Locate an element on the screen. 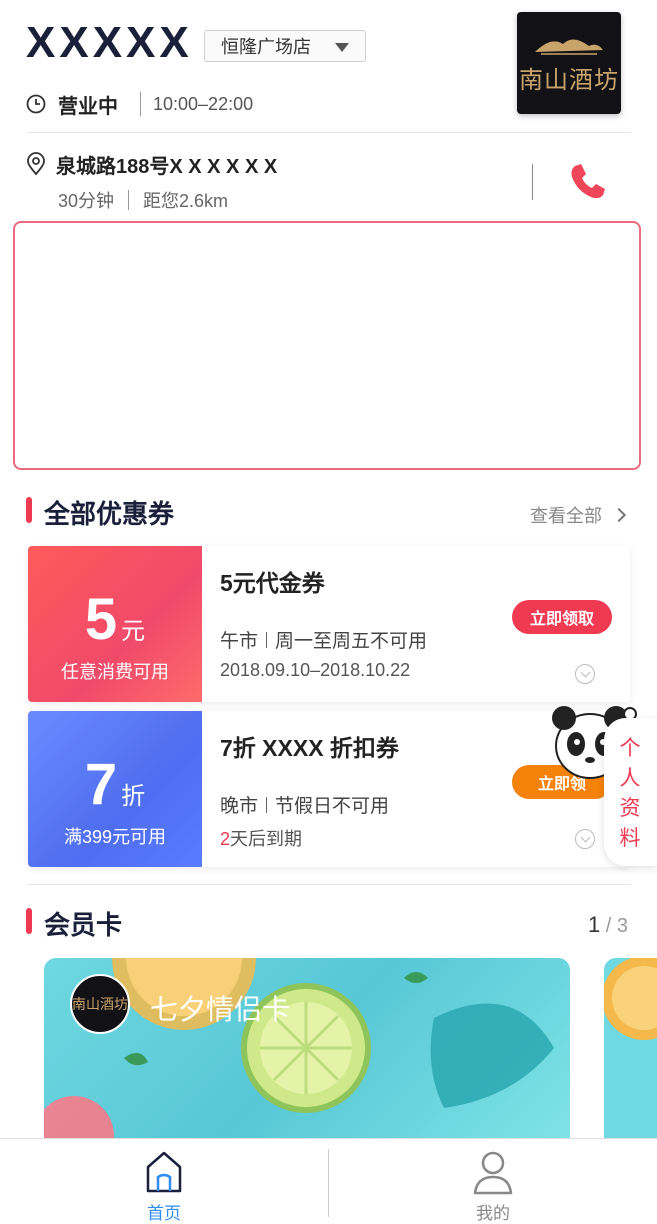  coupon-usage-time: 晚市 节假日不可用 is located at coordinates (304, 804).